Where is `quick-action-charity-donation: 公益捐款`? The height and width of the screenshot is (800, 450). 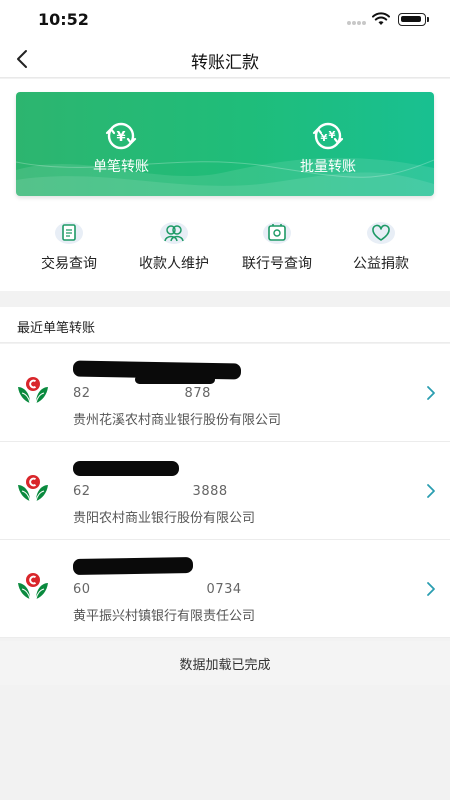 quick-action-charity-donation: 公益捐款 is located at coordinates (381, 247).